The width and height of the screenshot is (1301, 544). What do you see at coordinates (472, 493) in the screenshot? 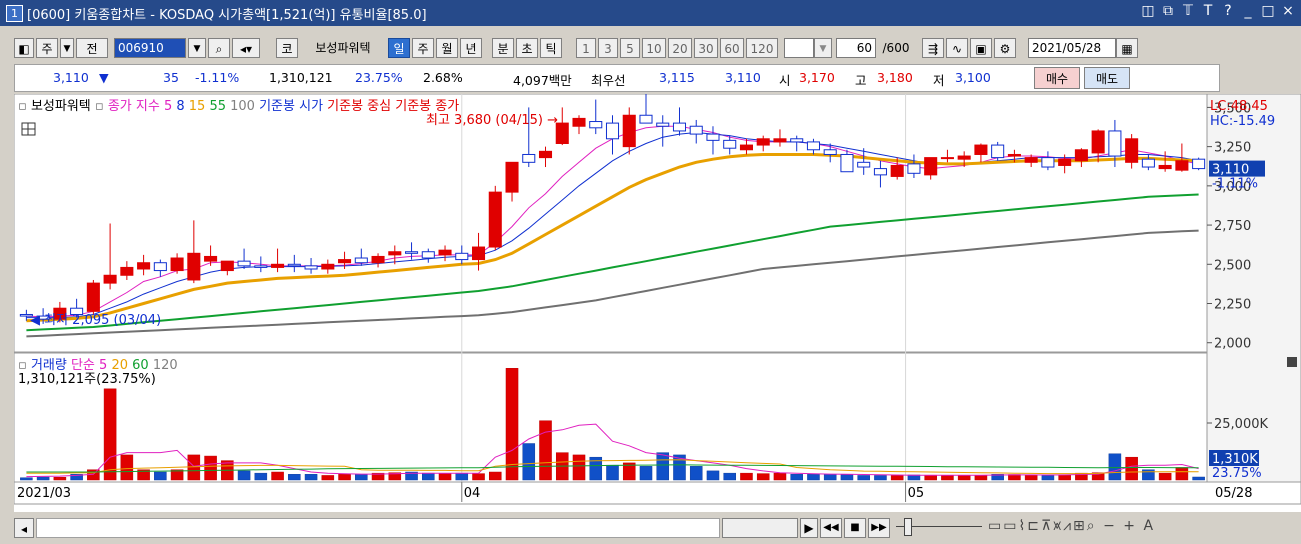
I see `x-axis-label: 04` at bounding box center [472, 493].